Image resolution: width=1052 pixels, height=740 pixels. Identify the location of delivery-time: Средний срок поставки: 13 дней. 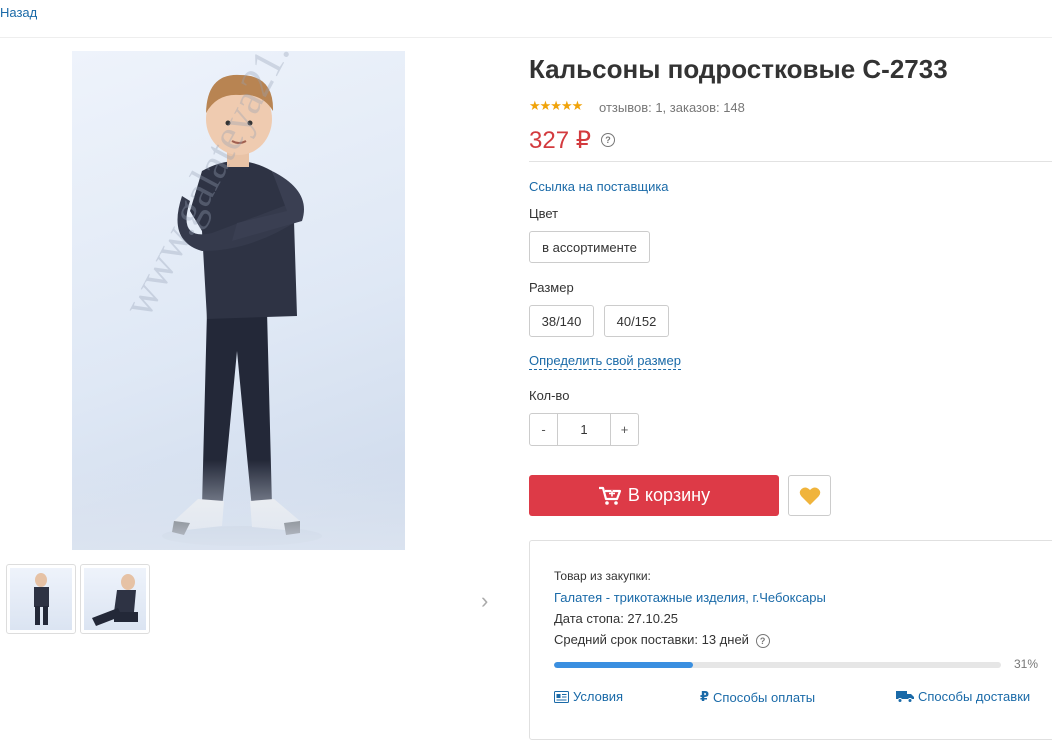
(651, 639).